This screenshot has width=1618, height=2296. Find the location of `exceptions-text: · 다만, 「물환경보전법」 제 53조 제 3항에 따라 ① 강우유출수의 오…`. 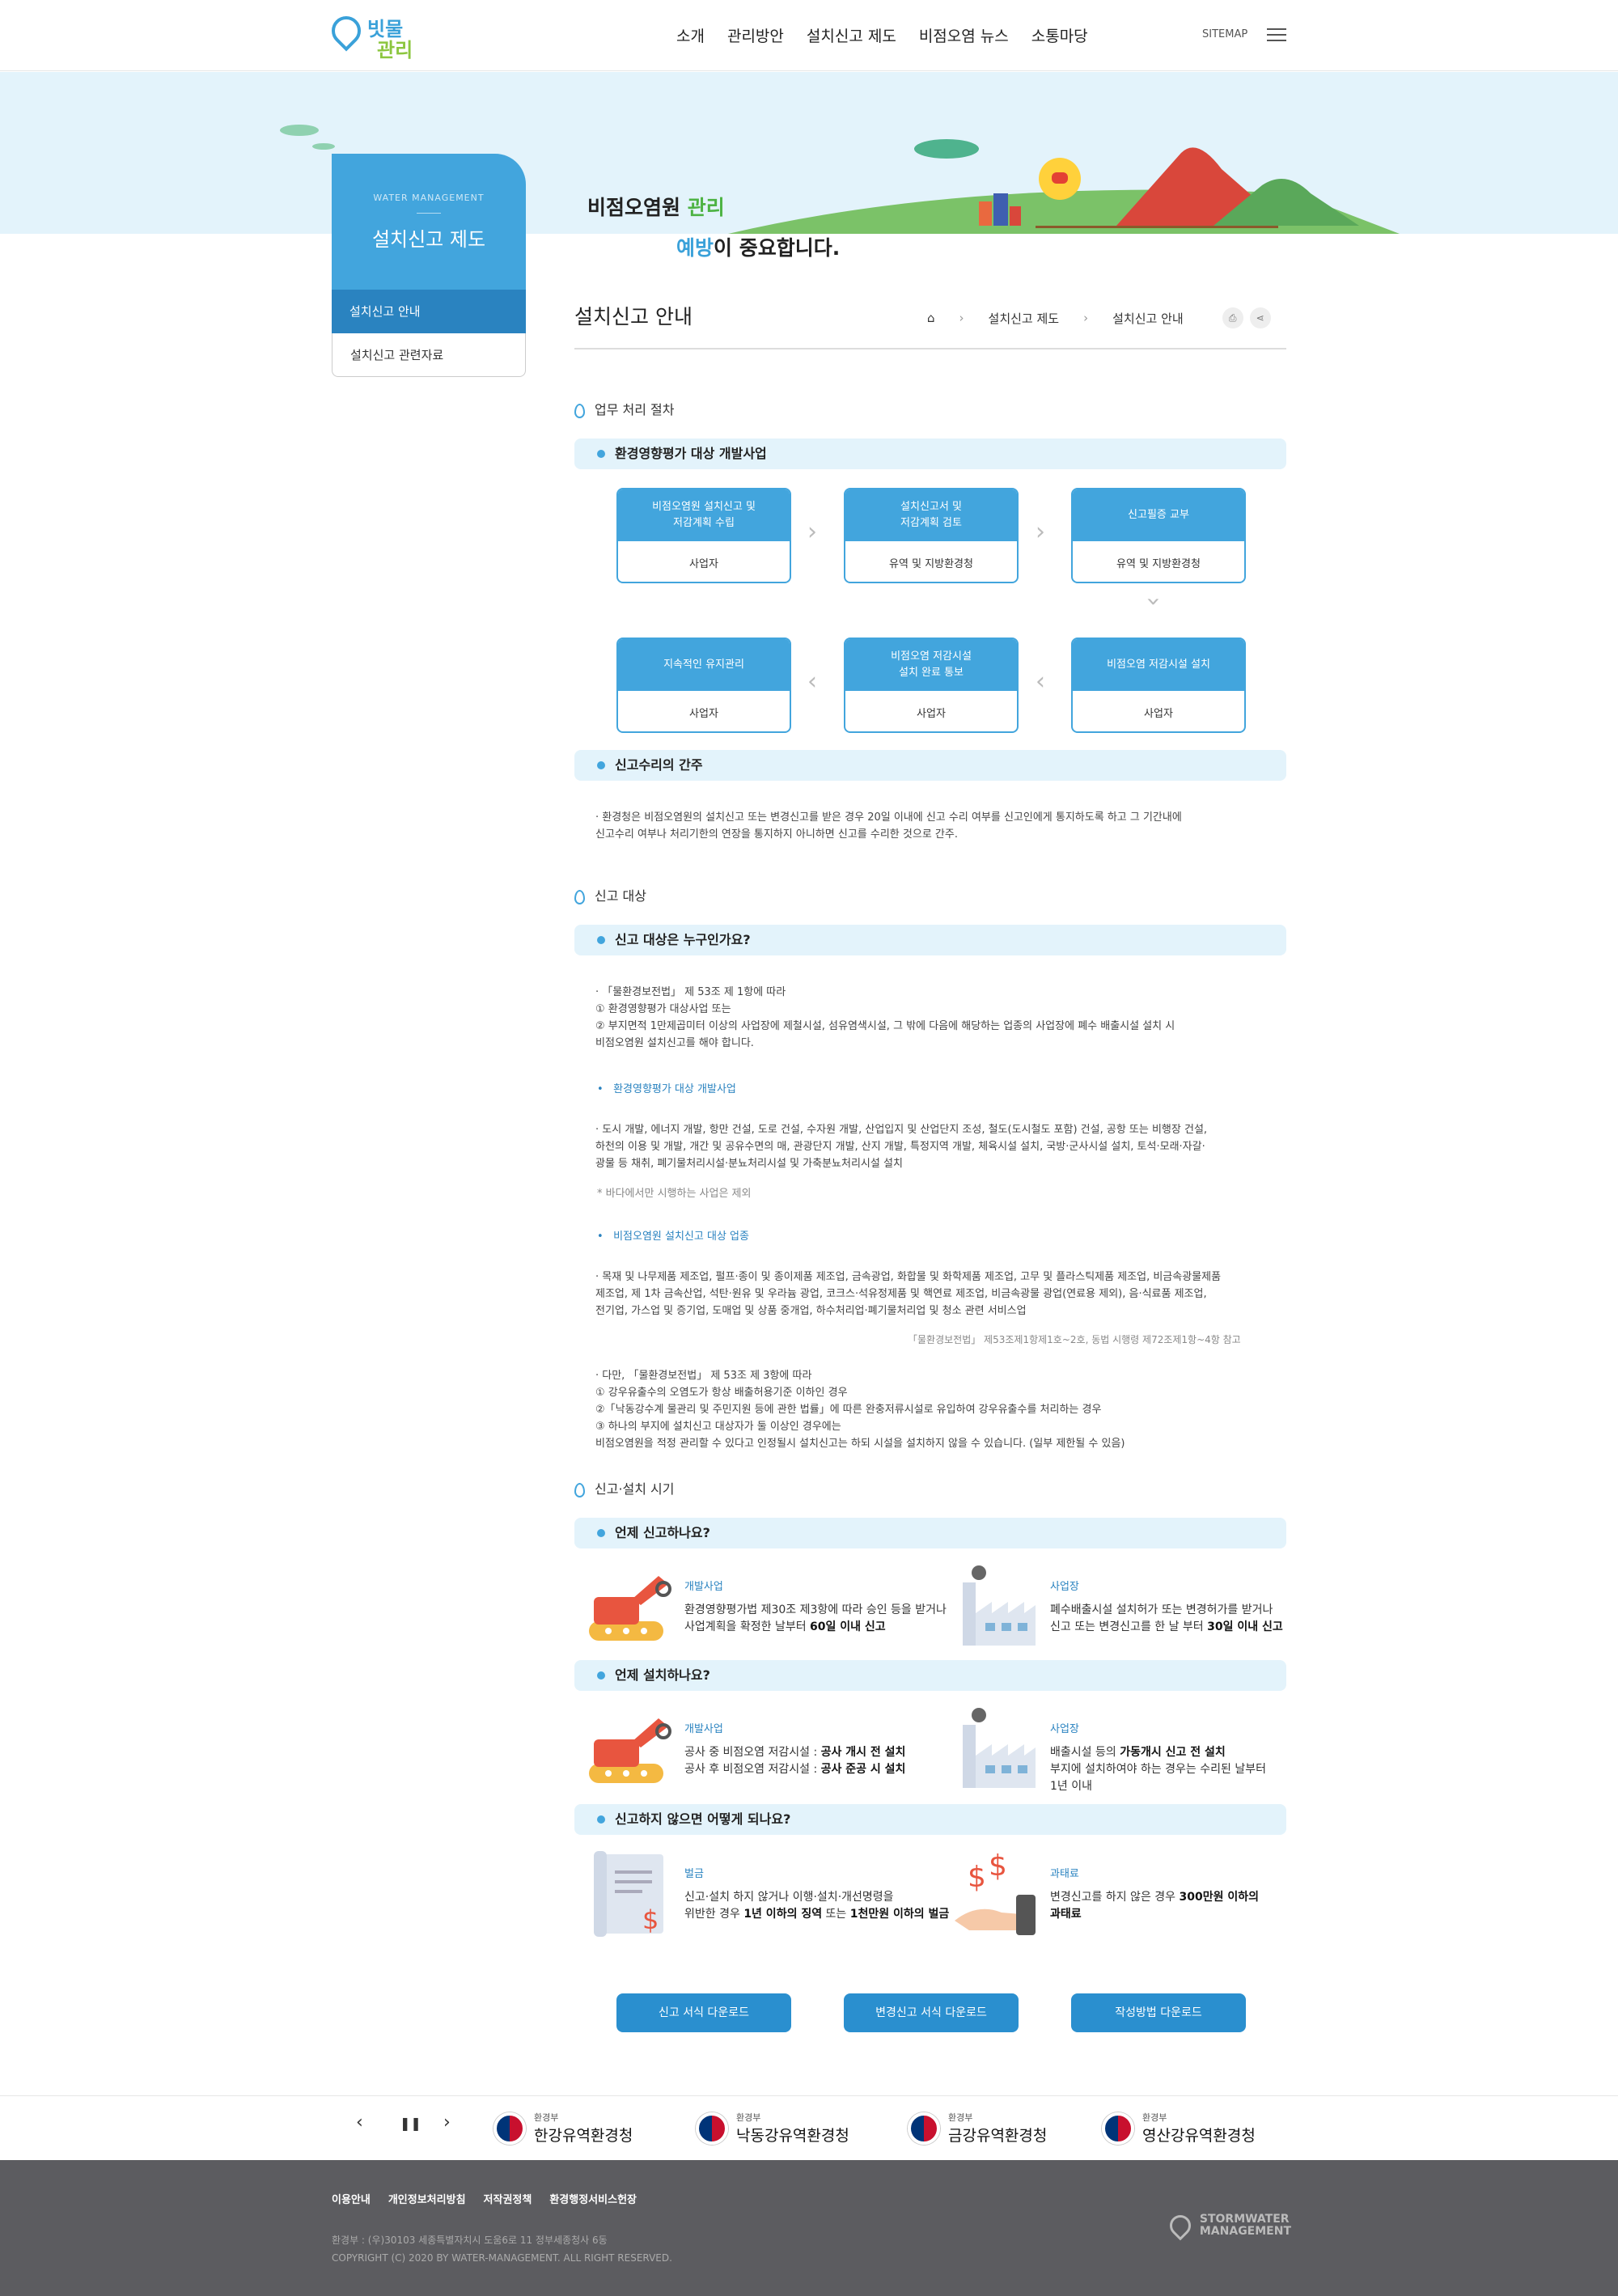

exceptions-text: · 다만, 「물환경보전법」 제 53조 제 3항에 따라 ① 강우유출수의 오… is located at coordinates (860, 1410).